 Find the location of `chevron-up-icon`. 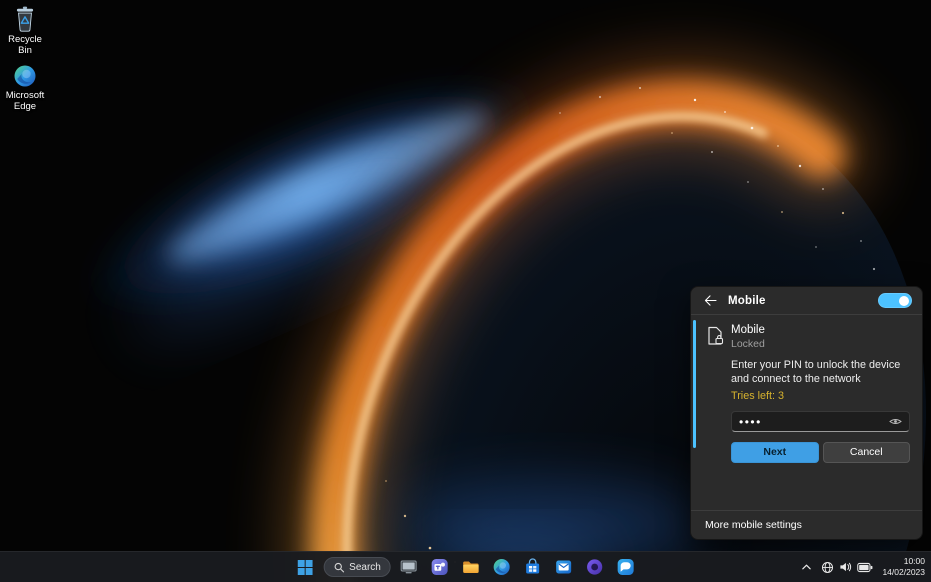

chevron-up-icon is located at coordinates (807, 567).